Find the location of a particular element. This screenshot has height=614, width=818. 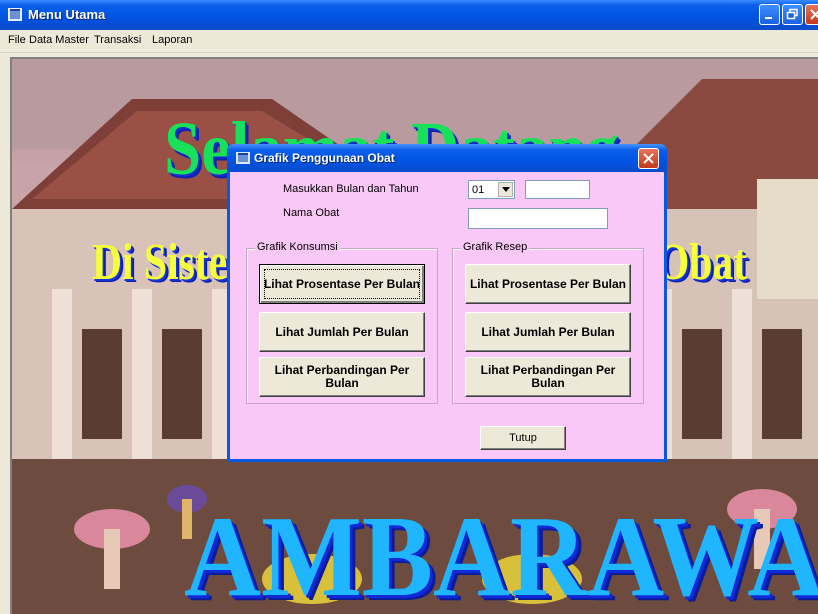

nama-obat-field is located at coordinates (538, 218).